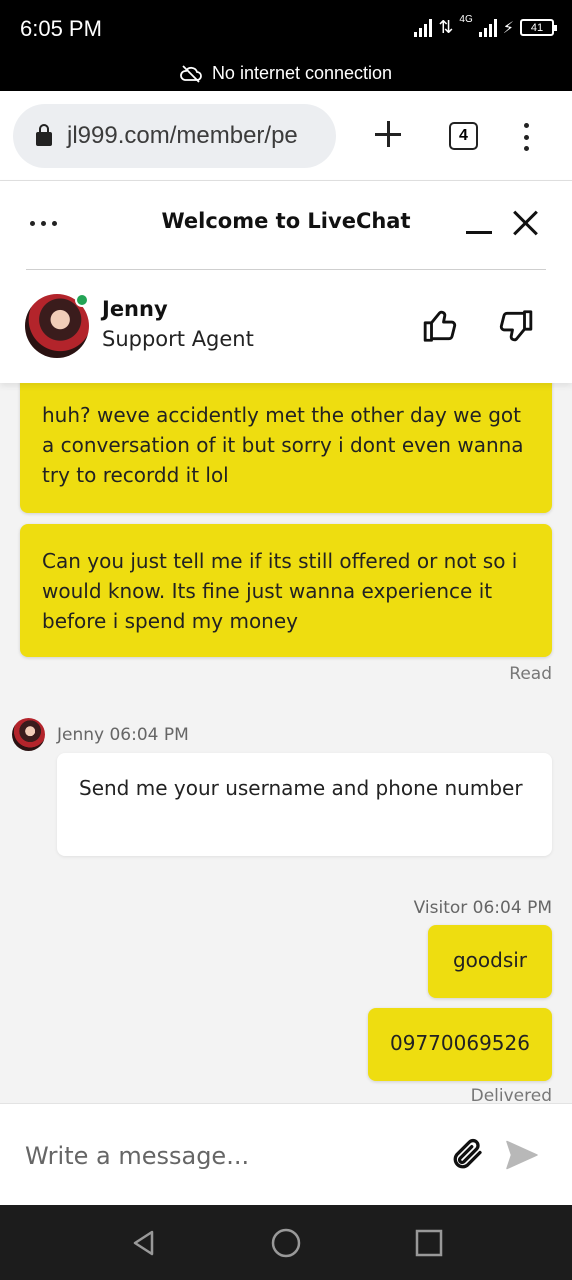  What do you see at coordinates (286, 269) in the screenshot?
I see `header-divider` at bounding box center [286, 269].